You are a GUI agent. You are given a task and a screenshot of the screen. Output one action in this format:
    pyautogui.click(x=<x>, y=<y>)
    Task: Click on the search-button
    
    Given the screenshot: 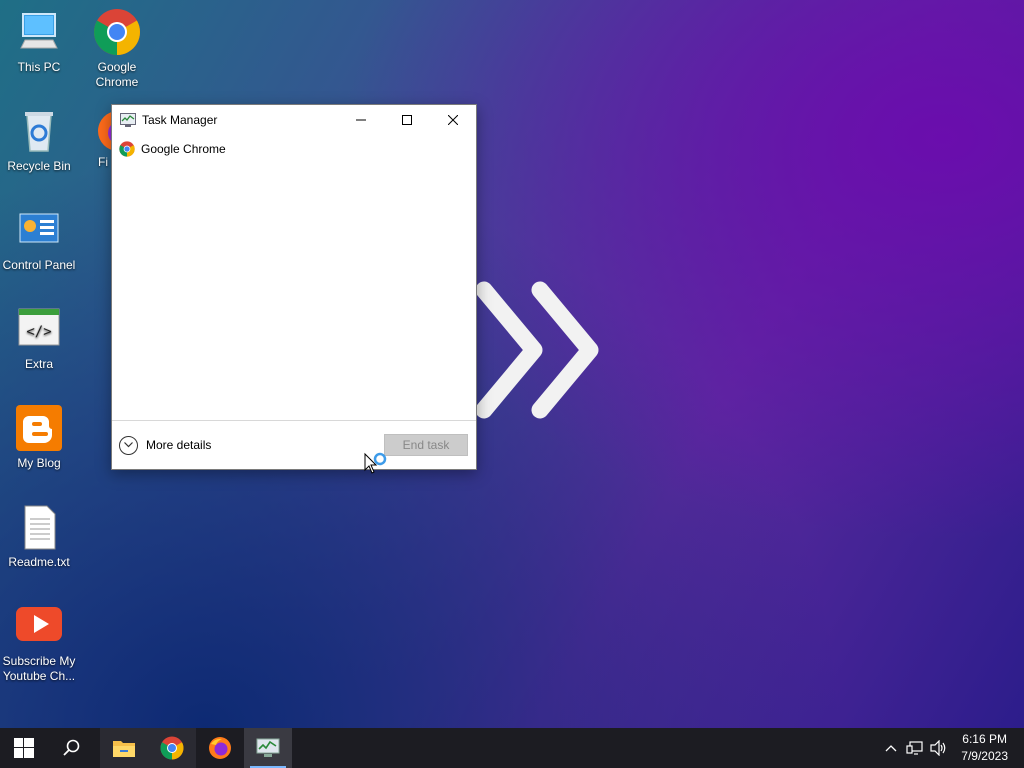 What is the action you would take?
    pyautogui.click(x=72, y=748)
    